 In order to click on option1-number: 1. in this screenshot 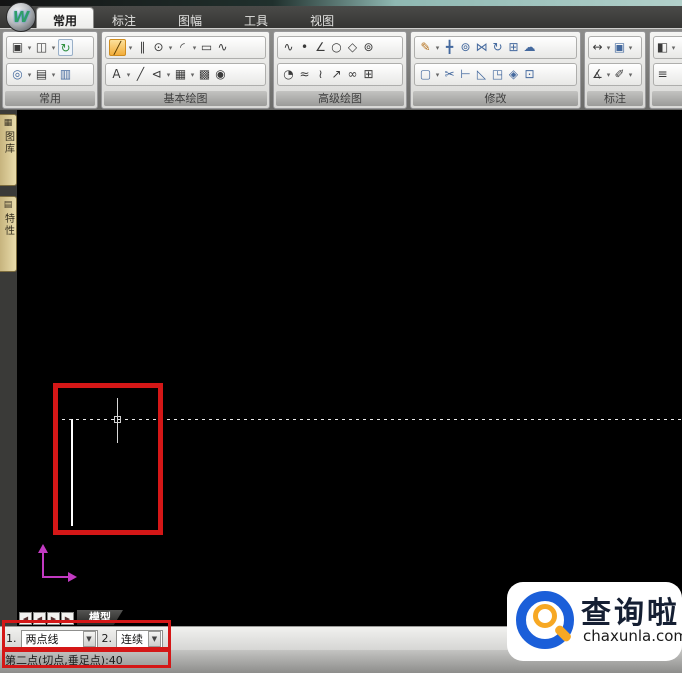, I will do `click(11, 638)`.